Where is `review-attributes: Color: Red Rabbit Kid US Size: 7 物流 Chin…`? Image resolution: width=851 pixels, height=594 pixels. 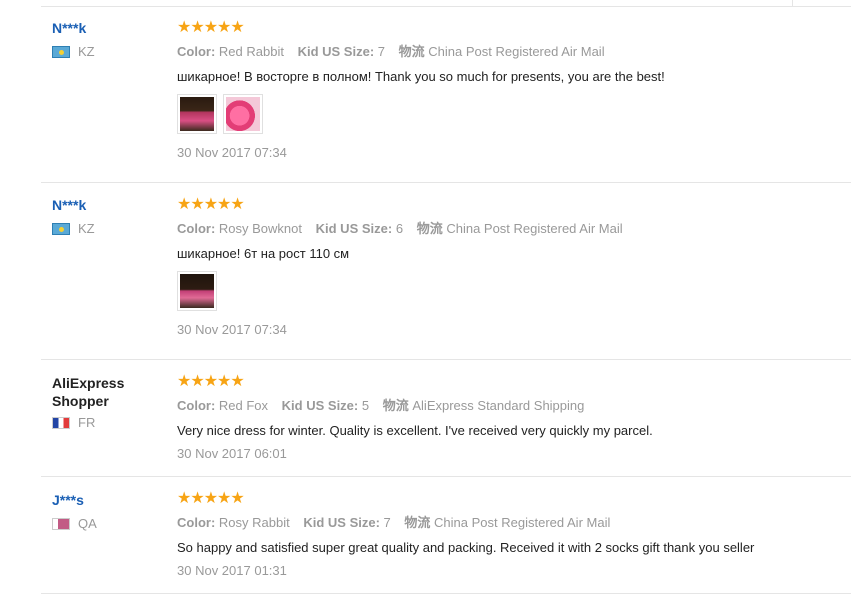
review-attributes: Color: Red Rabbit Kid US Size: 7 物流 Chin… is located at coordinates (514, 51).